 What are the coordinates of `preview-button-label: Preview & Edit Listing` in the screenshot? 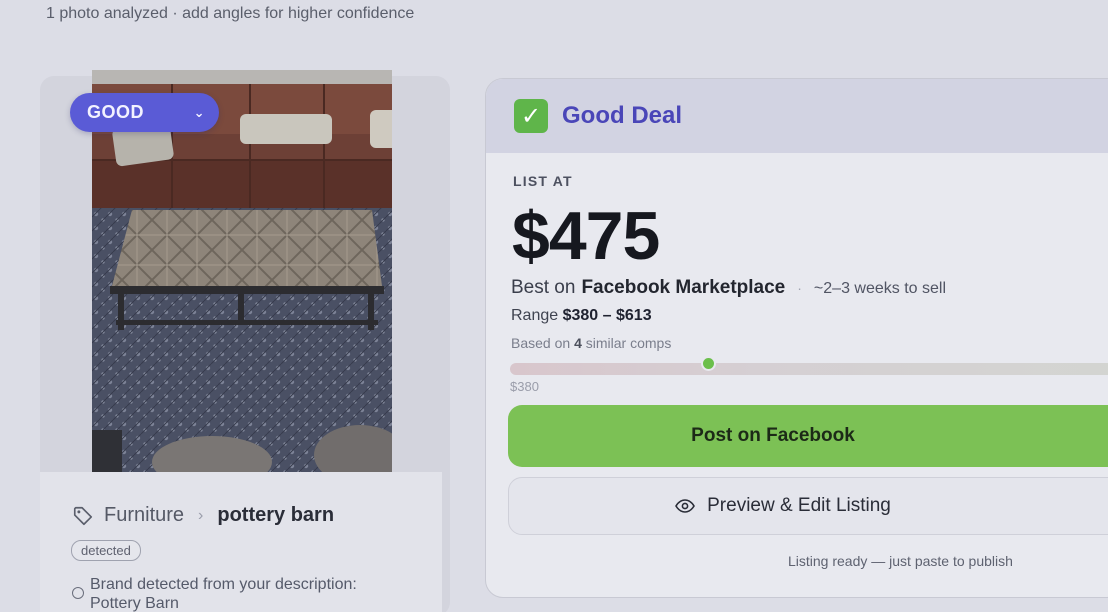 It's located at (799, 505).